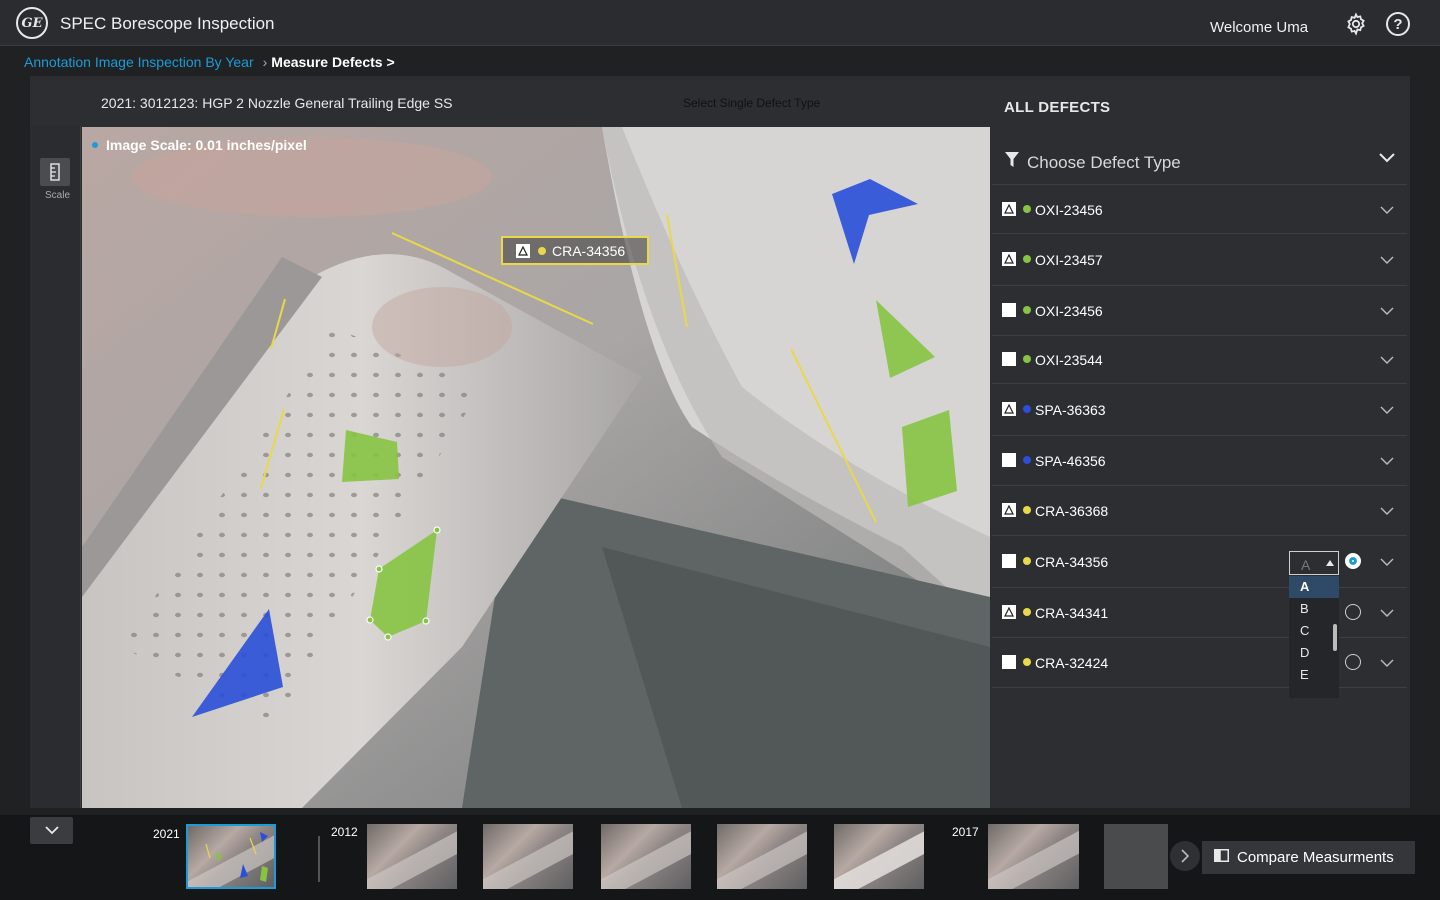 The width and height of the screenshot is (1440, 900). What do you see at coordinates (1199, 613) in the screenshot?
I see `defect-row: CRA-34341` at bounding box center [1199, 613].